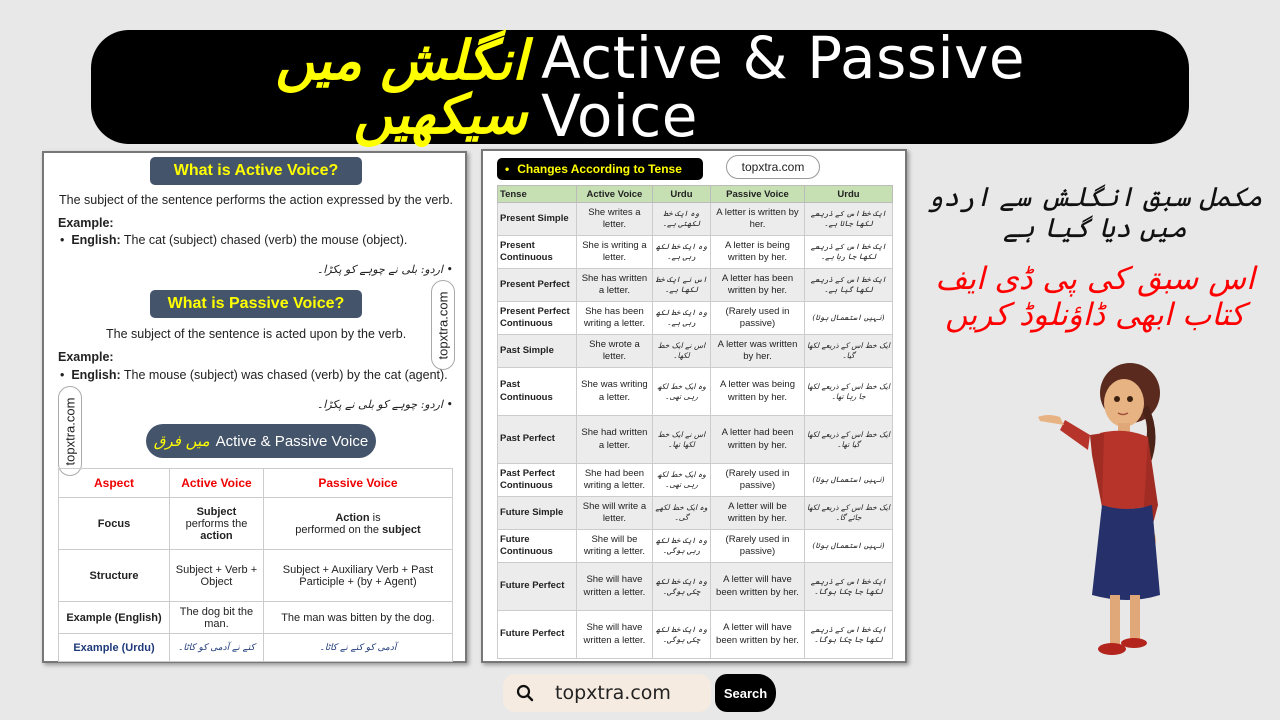 This screenshot has width=1280, height=720. I want to click on teacher-illustration, so click(1099, 509).